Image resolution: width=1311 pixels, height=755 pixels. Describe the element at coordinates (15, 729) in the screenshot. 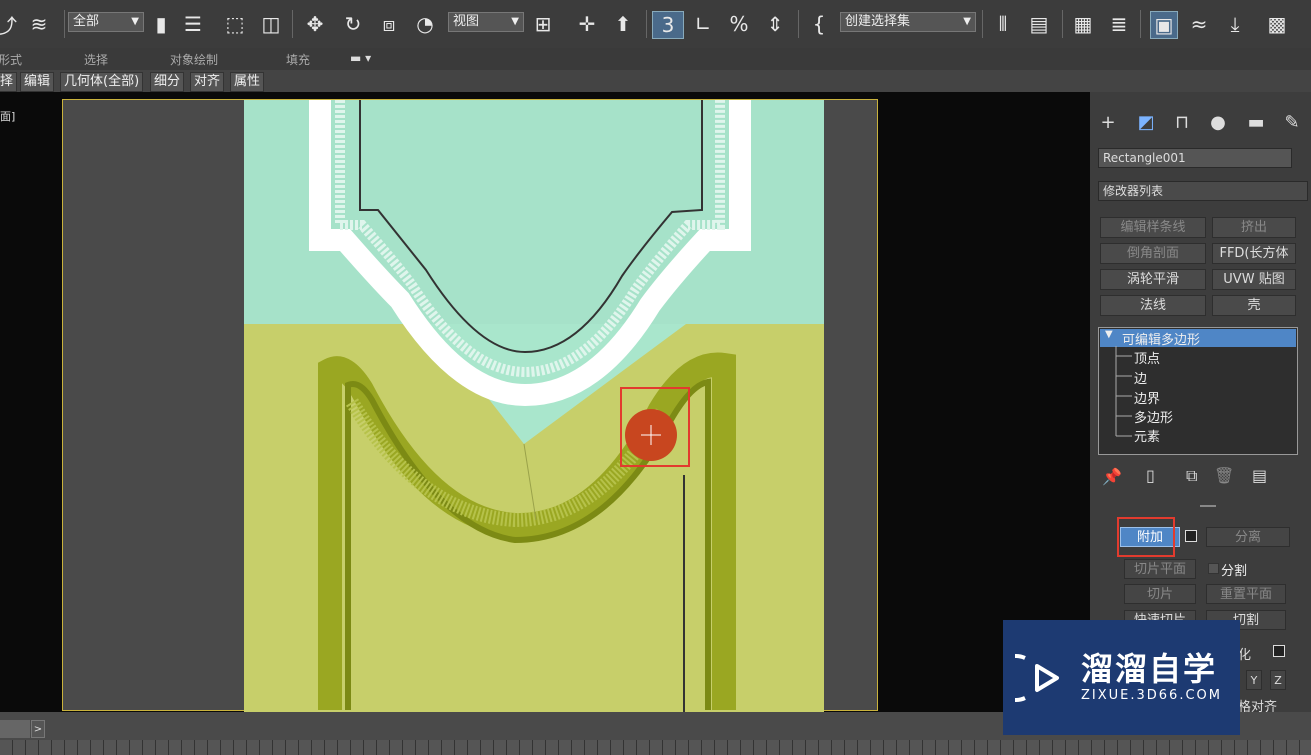

I see `time-slider-track` at that location.